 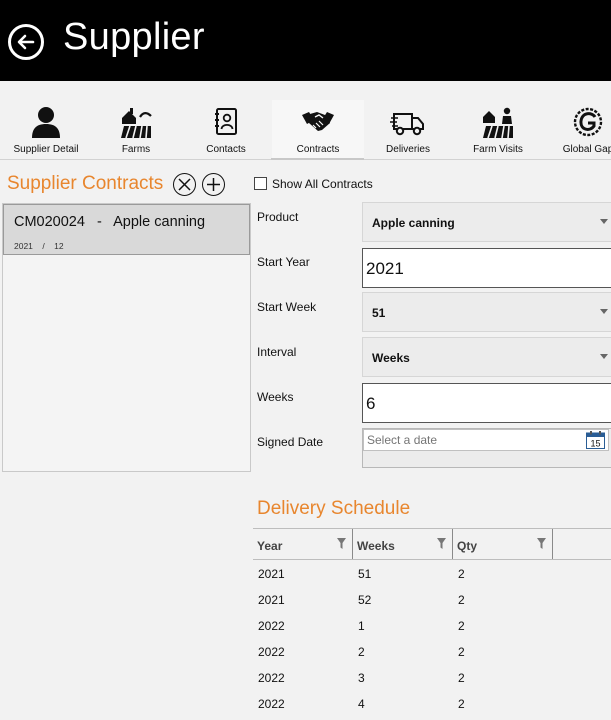 What do you see at coordinates (305, 40) in the screenshot?
I see `app-header: Supplier` at bounding box center [305, 40].